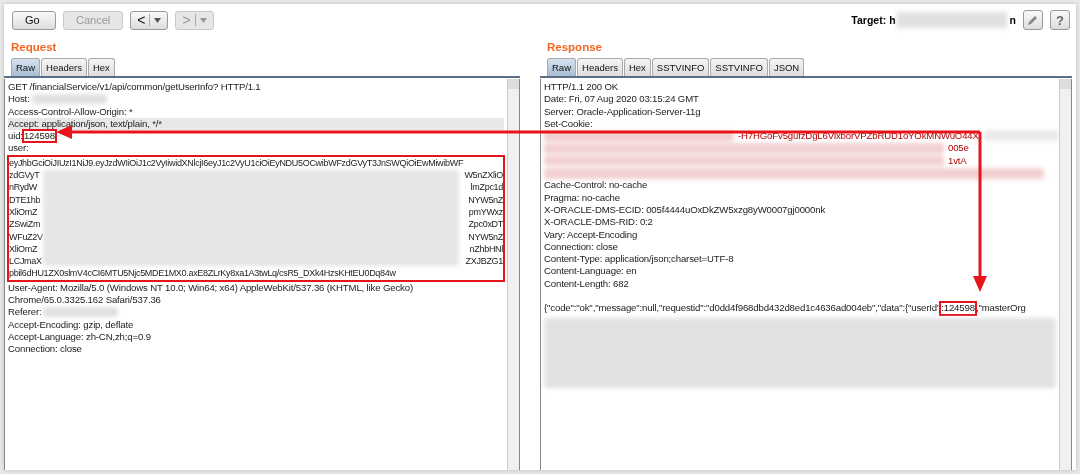 The image size is (1080, 474). I want to click on text-line: HTTP/1.1 200 OK, so click(581, 87).